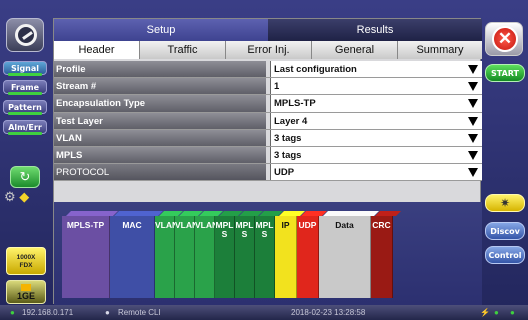  Describe the element at coordinates (160, 103) in the screenshot. I see `encapsulation-label: Encapsulation Type` at that location.